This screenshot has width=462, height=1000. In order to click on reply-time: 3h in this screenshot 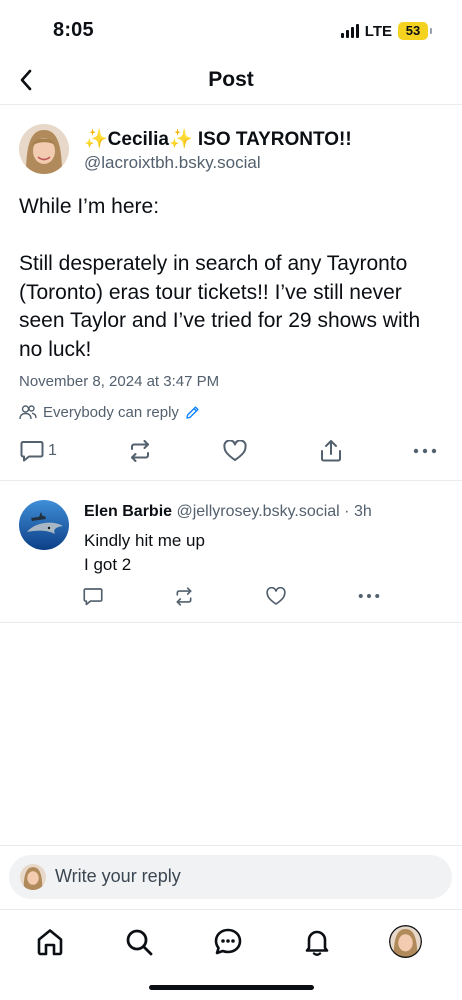, I will do `click(362, 511)`.